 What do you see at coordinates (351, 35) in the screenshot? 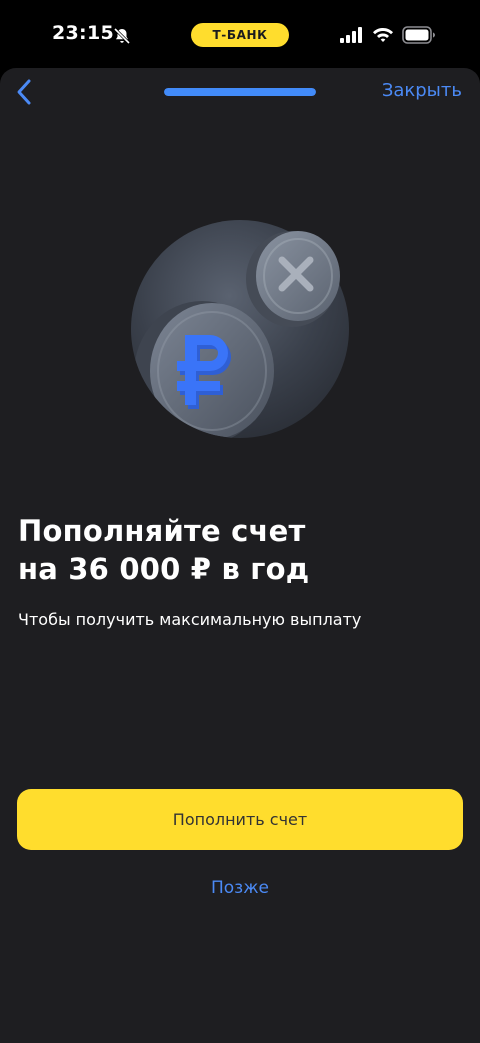
I see `cellular-signal-icon` at bounding box center [351, 35].